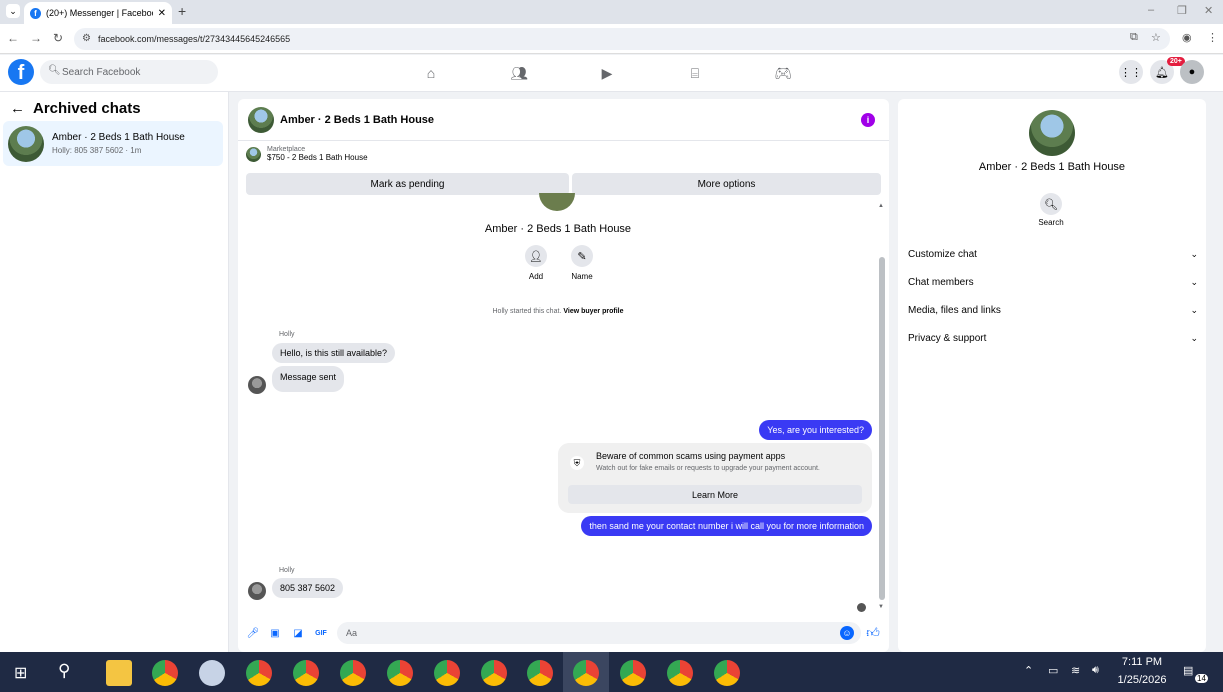  I want to click on taskbar-search-icon: ⚲, so click(64, 671).